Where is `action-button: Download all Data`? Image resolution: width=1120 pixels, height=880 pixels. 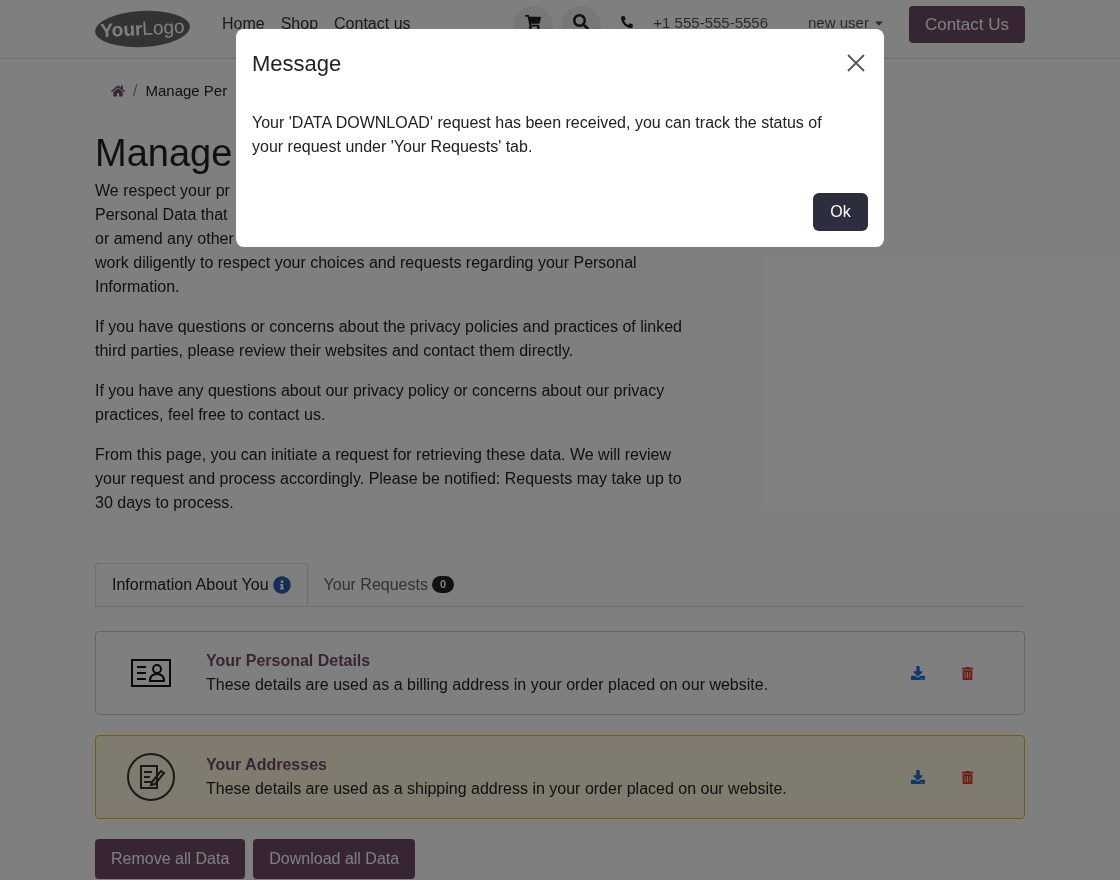 action-button: Download all Data is located at coordinates (334, 859).